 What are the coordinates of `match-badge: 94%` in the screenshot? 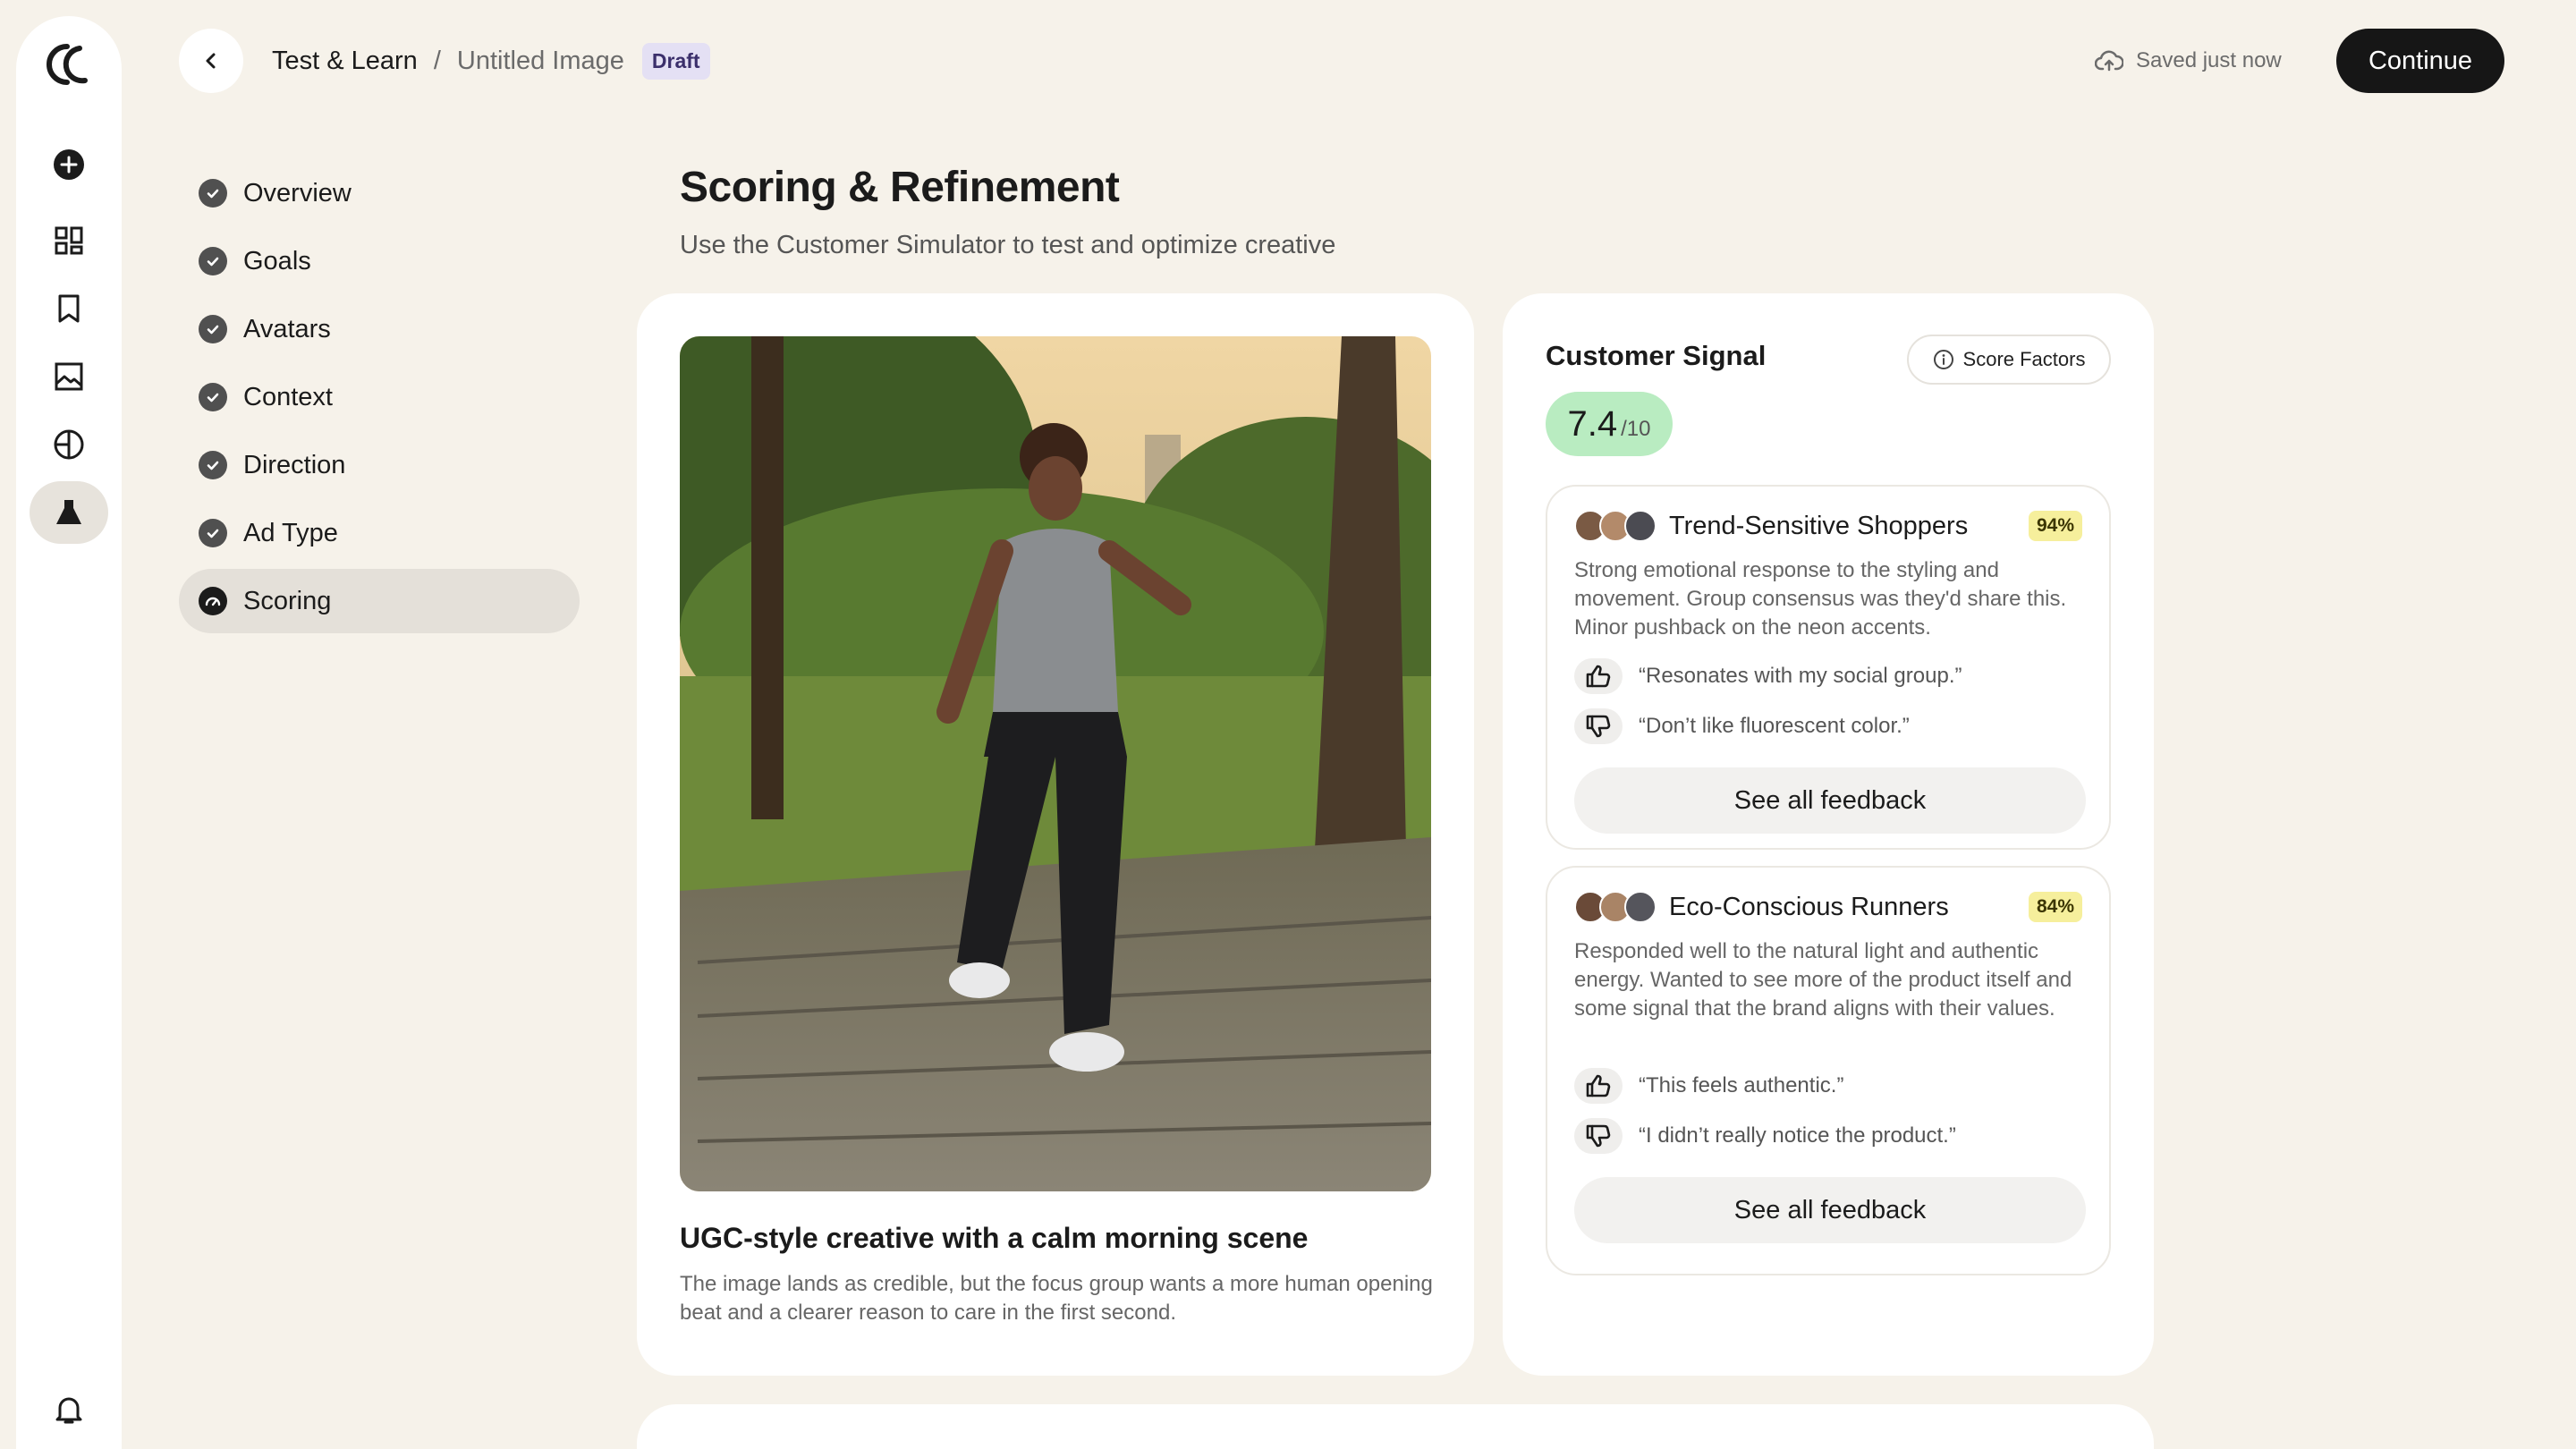 It's located at (2055, 526).